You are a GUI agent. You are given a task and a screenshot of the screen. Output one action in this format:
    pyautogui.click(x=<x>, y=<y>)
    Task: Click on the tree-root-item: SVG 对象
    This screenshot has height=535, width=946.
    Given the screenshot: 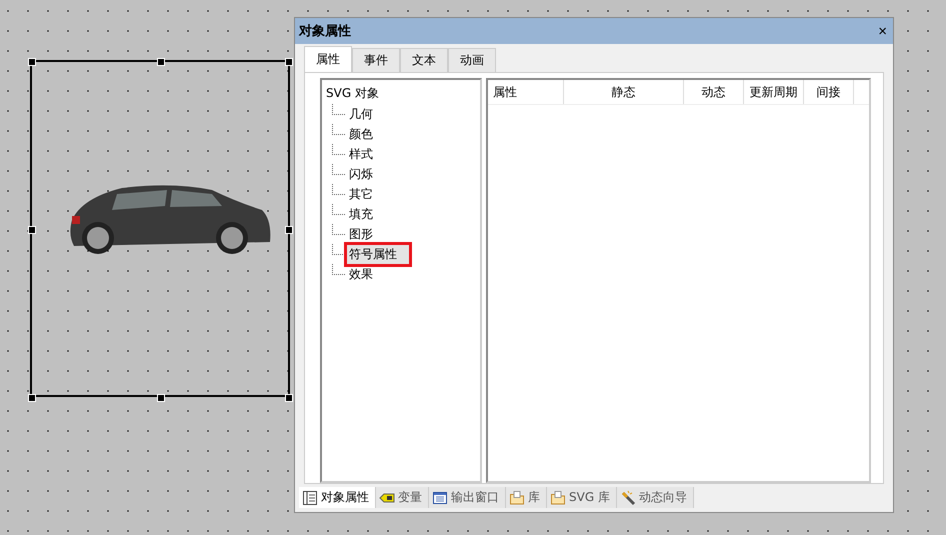 What is the action you would take?
    pyautogui.click(x=401, y=93)
    